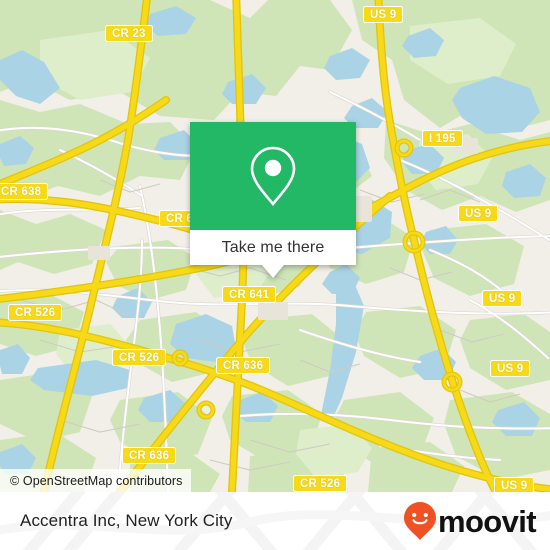  I want to click on osm-attribution: © OpenStreetMap contributors, so click(95, 480).